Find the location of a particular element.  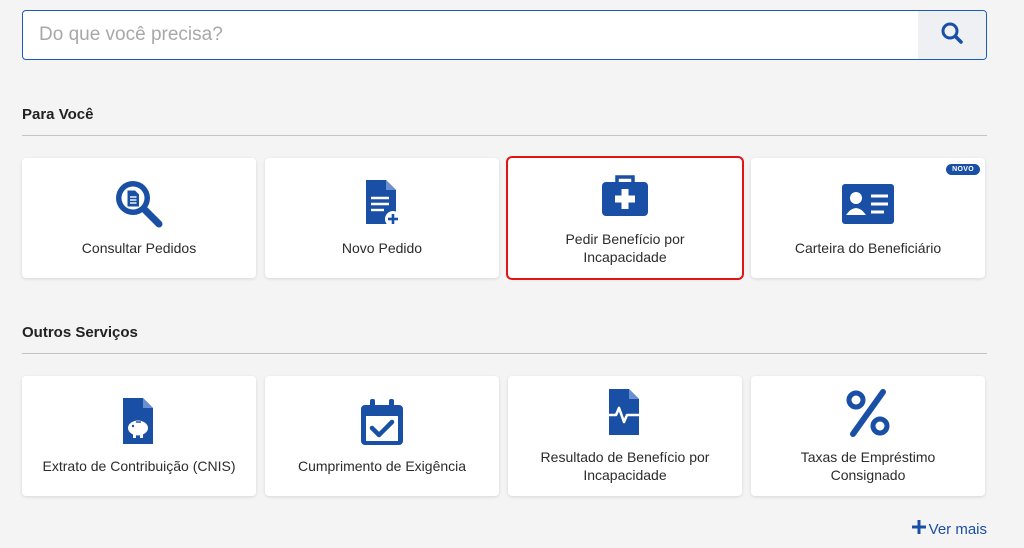

card-pedir-beneficio-incapacidade: Pedir Benefício por Incapacidade is located at coordinates (625, 218).